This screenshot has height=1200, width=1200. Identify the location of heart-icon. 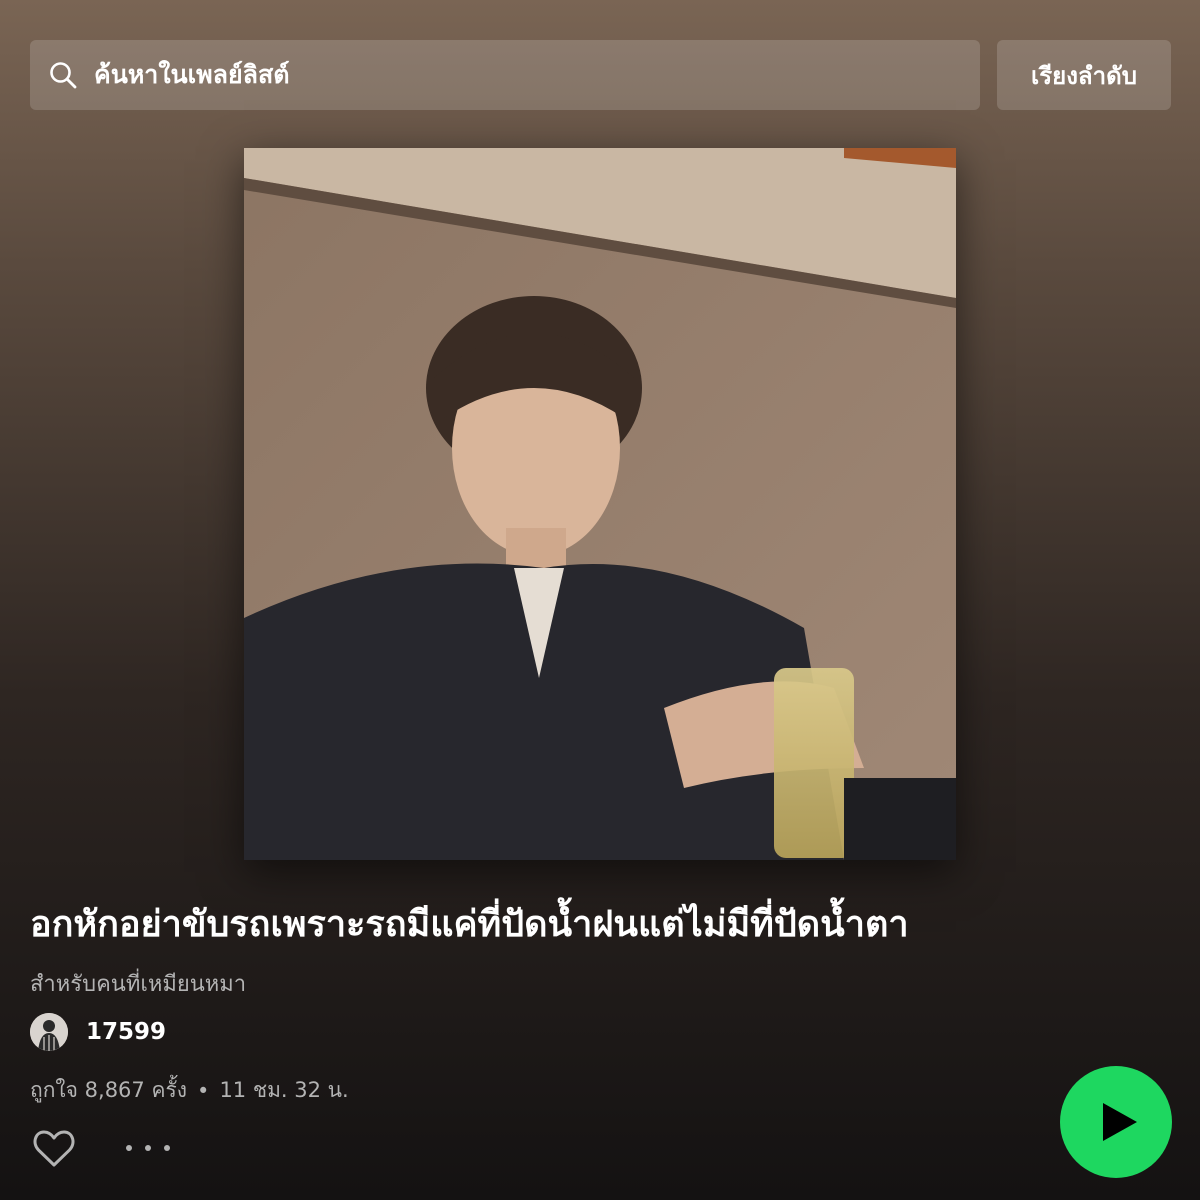
(54, 1148).